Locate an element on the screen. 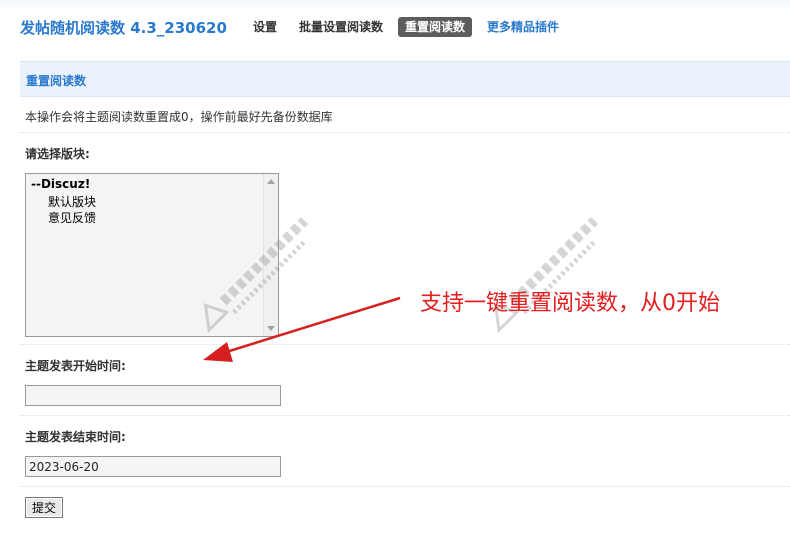  start-time-input is located at coordinates (153, 395).